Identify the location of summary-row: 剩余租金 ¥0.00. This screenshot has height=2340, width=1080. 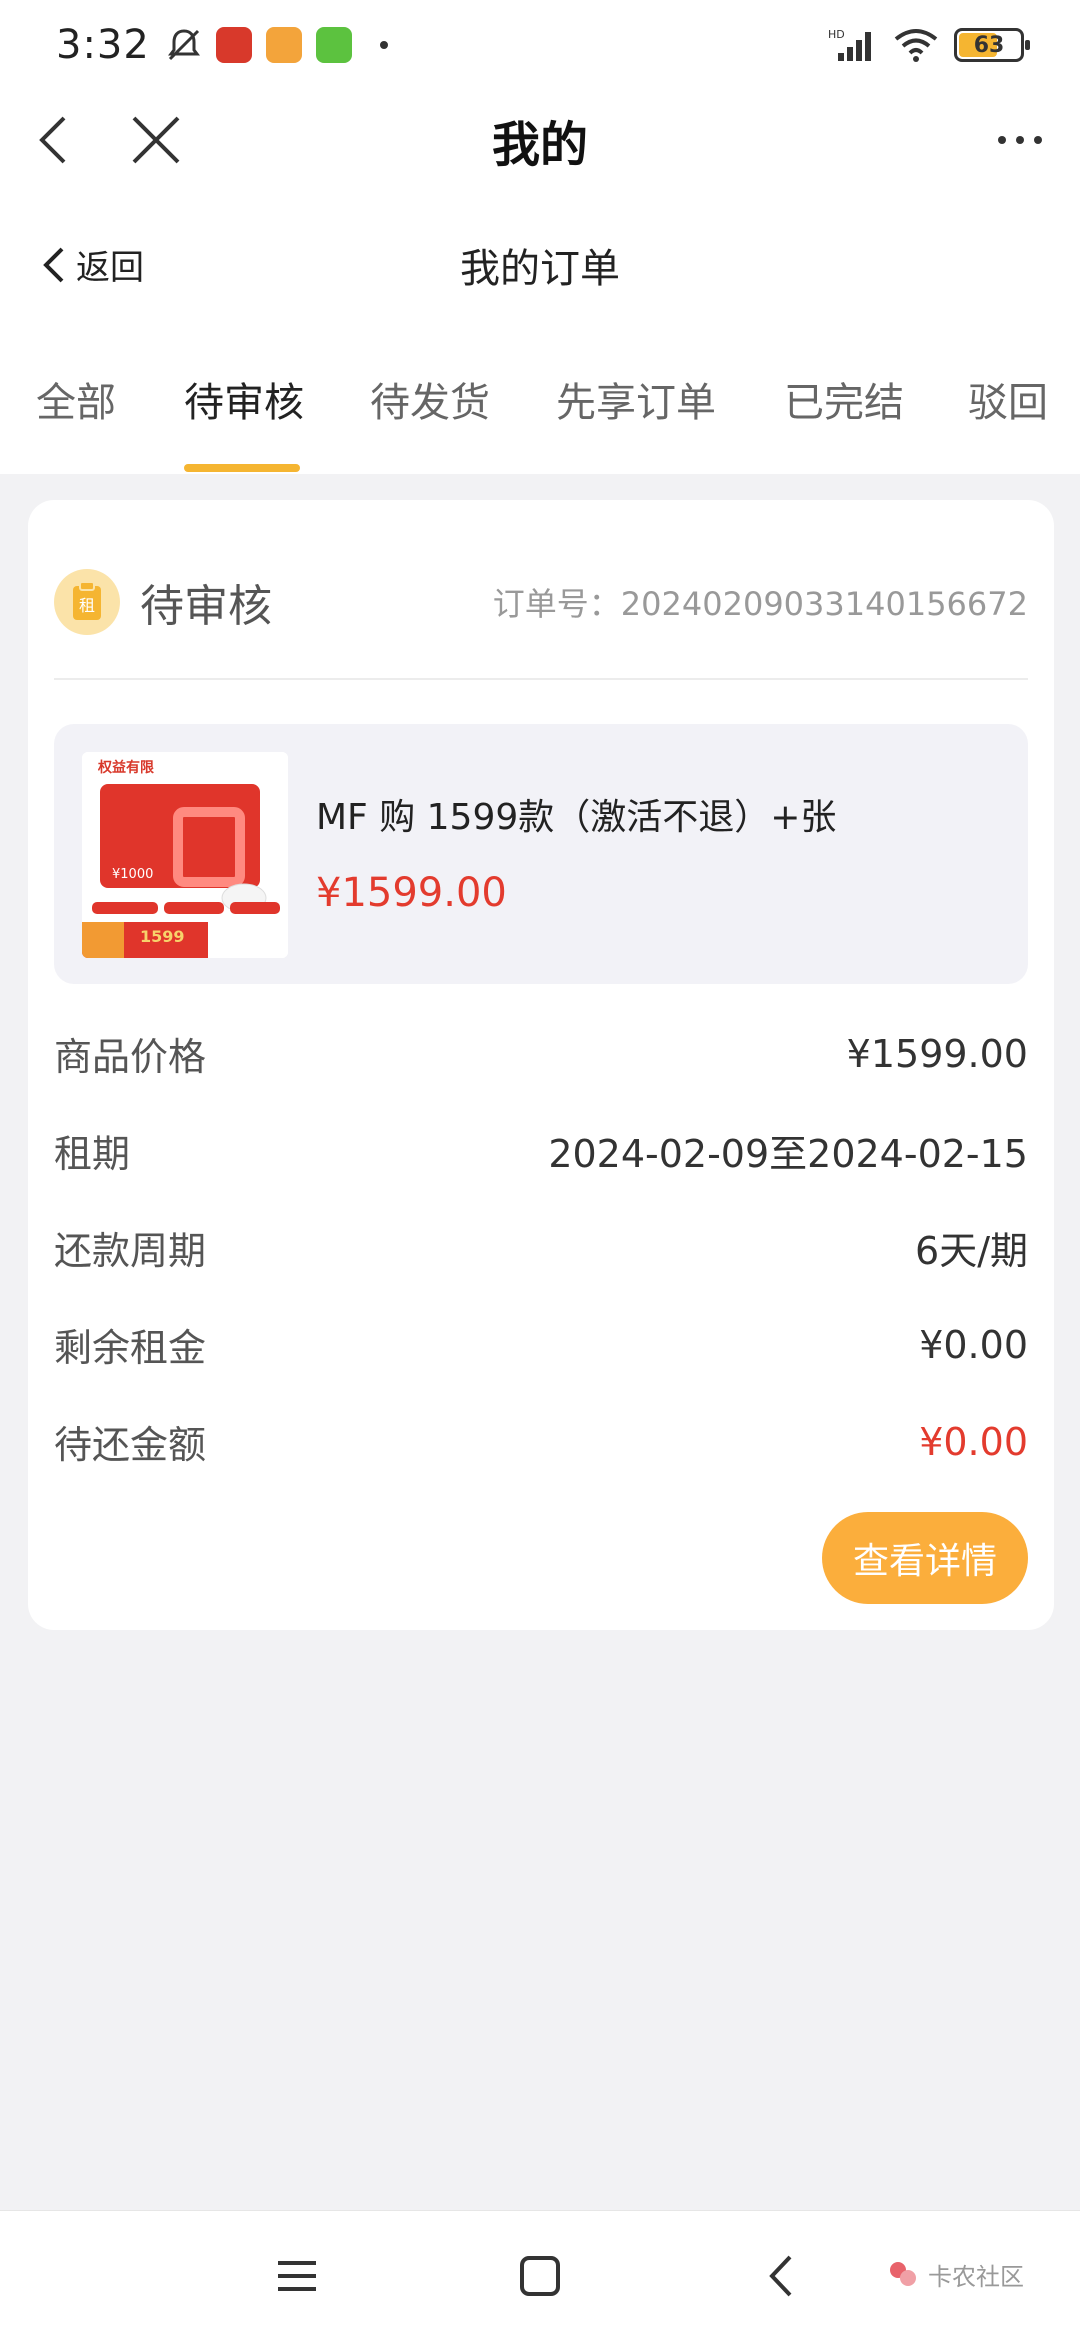
(541, 1344).